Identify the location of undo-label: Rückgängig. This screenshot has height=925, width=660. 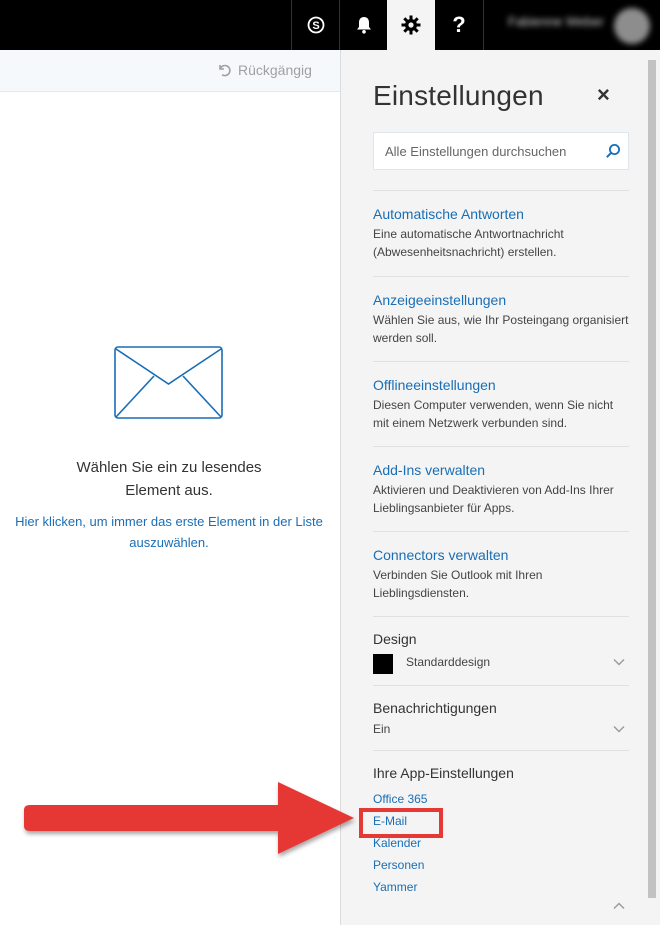
(275, 70).